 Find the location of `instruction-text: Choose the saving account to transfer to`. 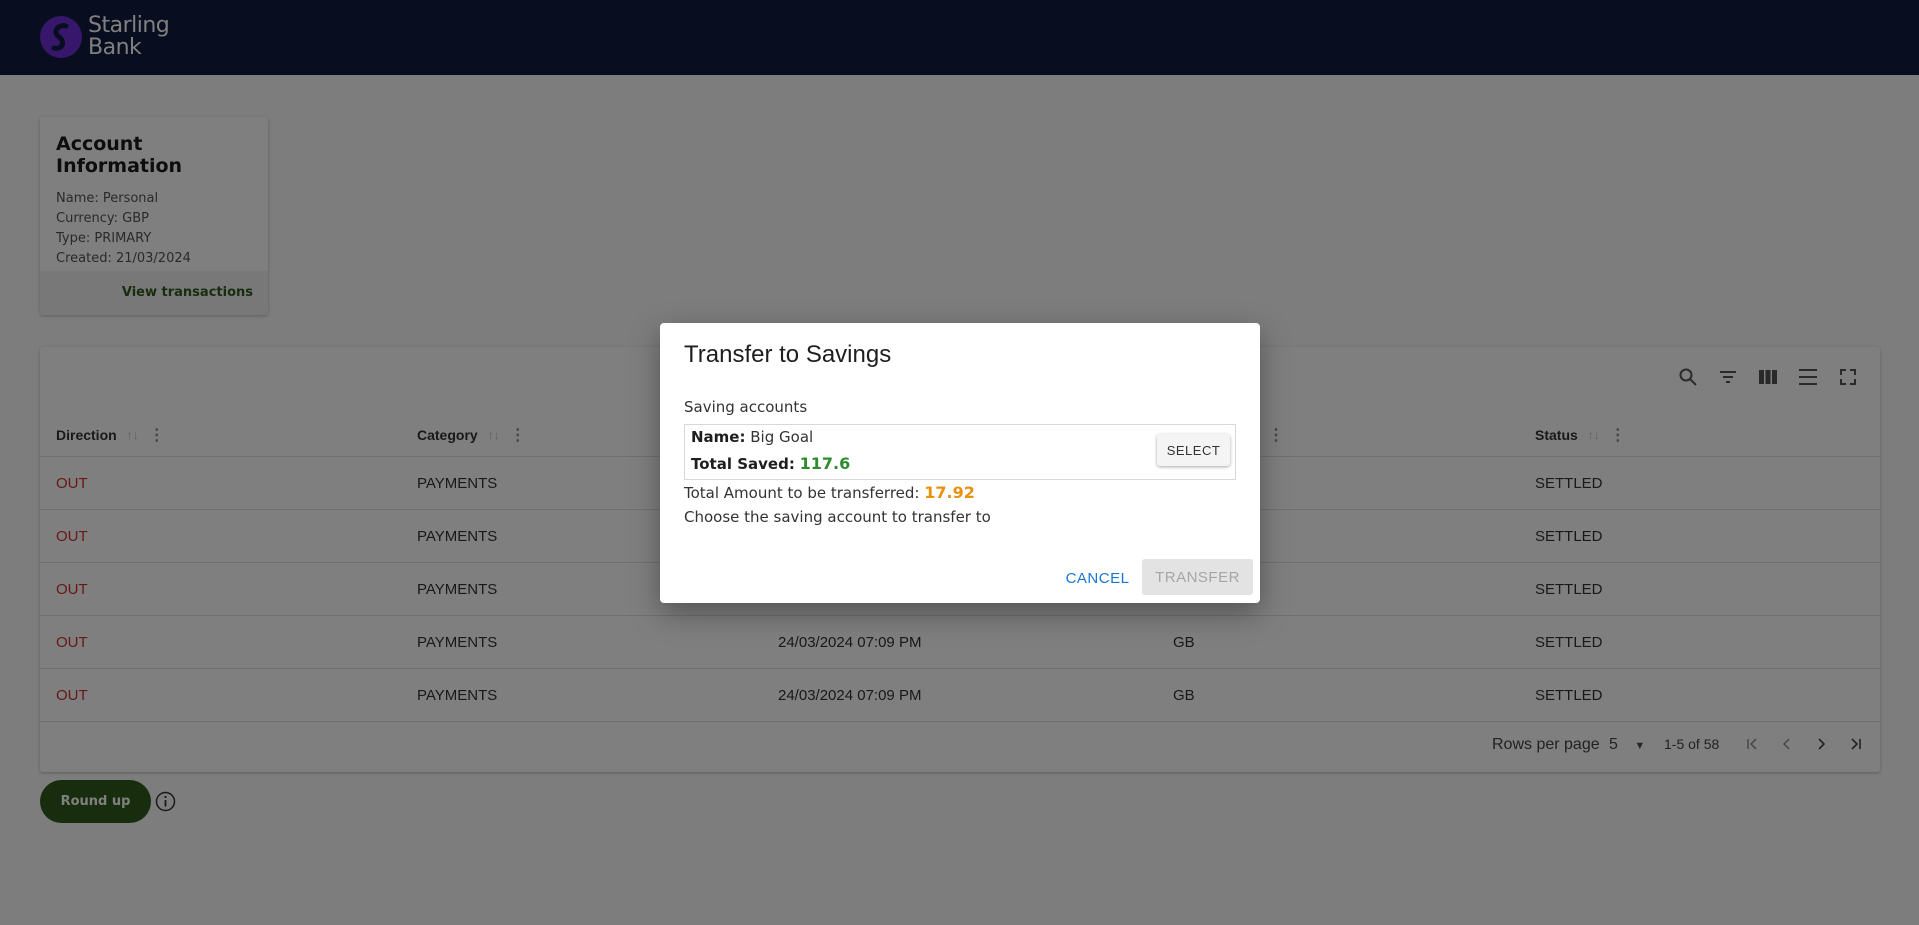

instruction-text: Choose the saving account to transfer to is located at coordinates (837, 517).